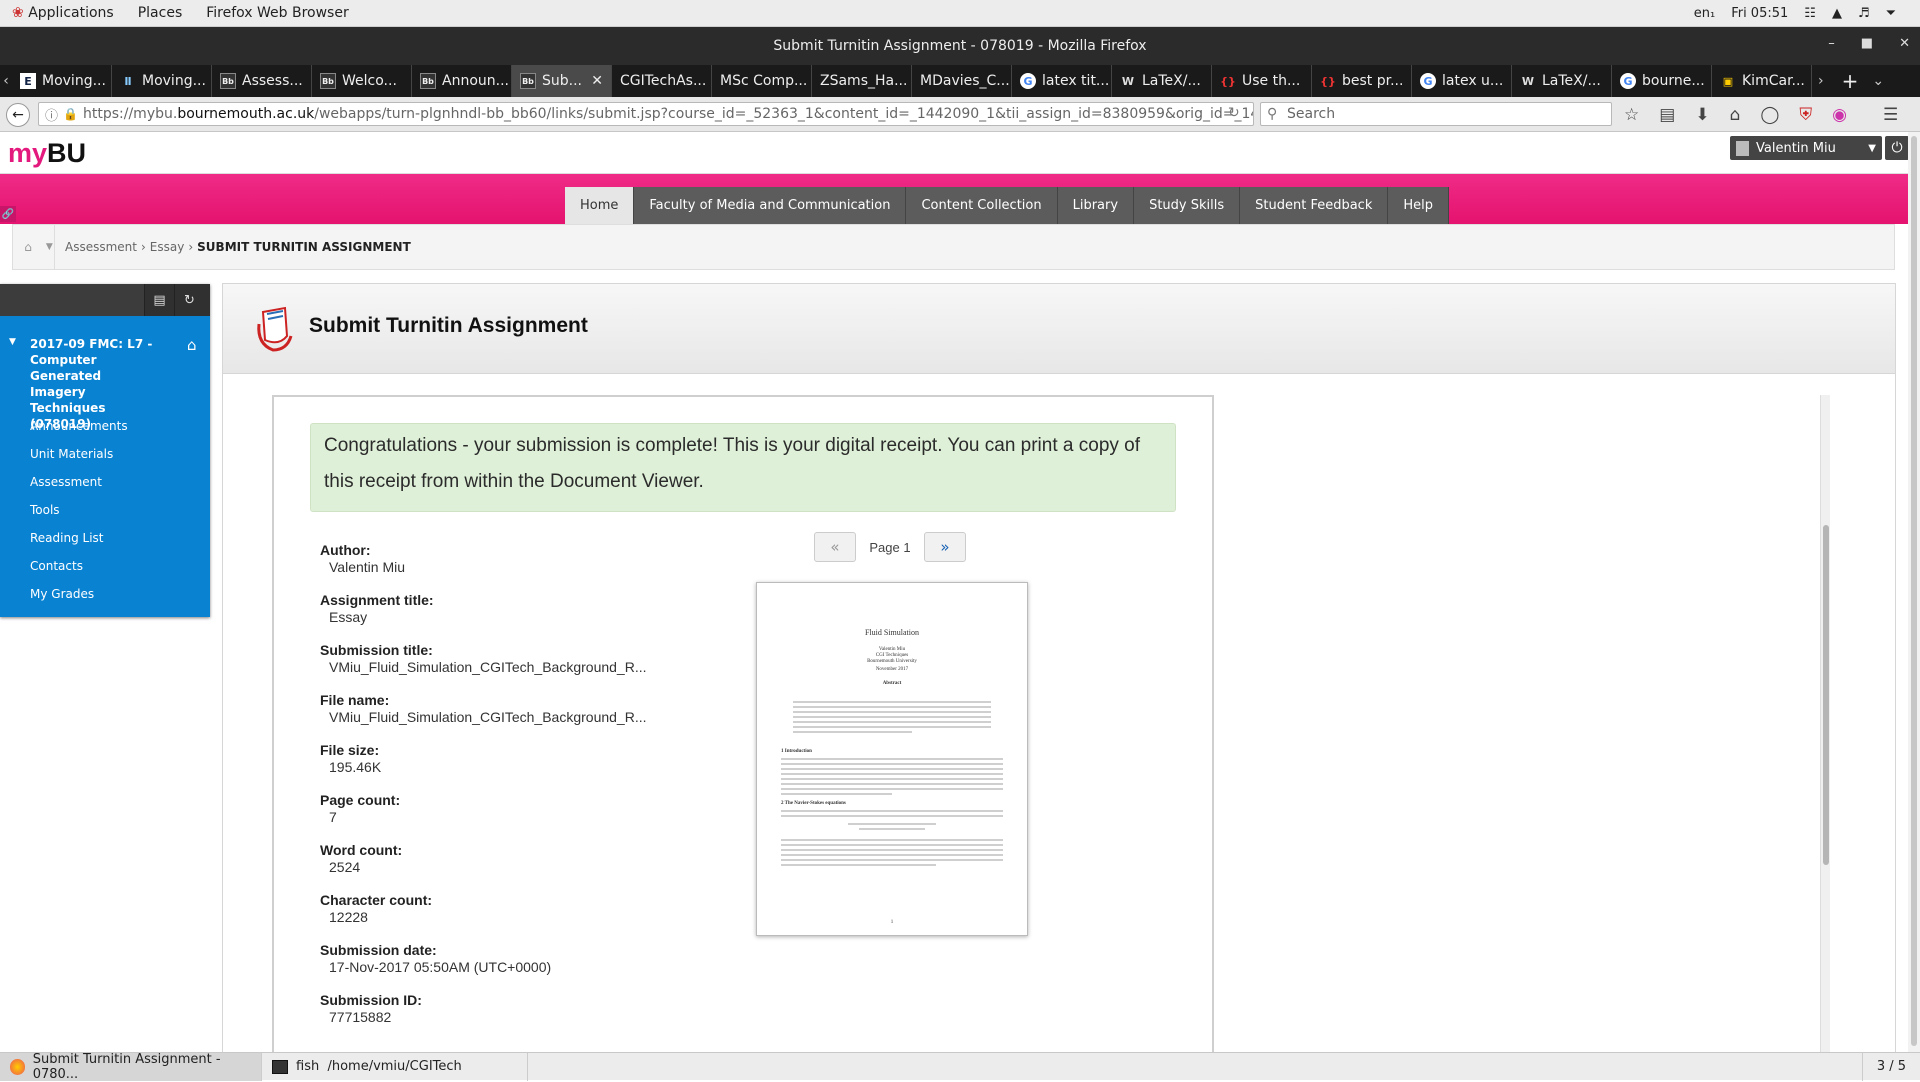 The height and width of the screenshot is (1082, 1920). What do you see at coordinates (18, 115) in the screenshot?
I see `back-button: ←` at bounding box center [18, 115].